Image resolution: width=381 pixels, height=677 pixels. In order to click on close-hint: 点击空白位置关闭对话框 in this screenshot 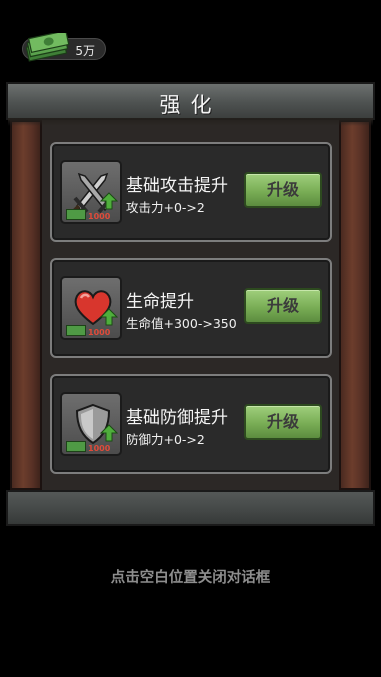, I will do `click(190, 578)`.